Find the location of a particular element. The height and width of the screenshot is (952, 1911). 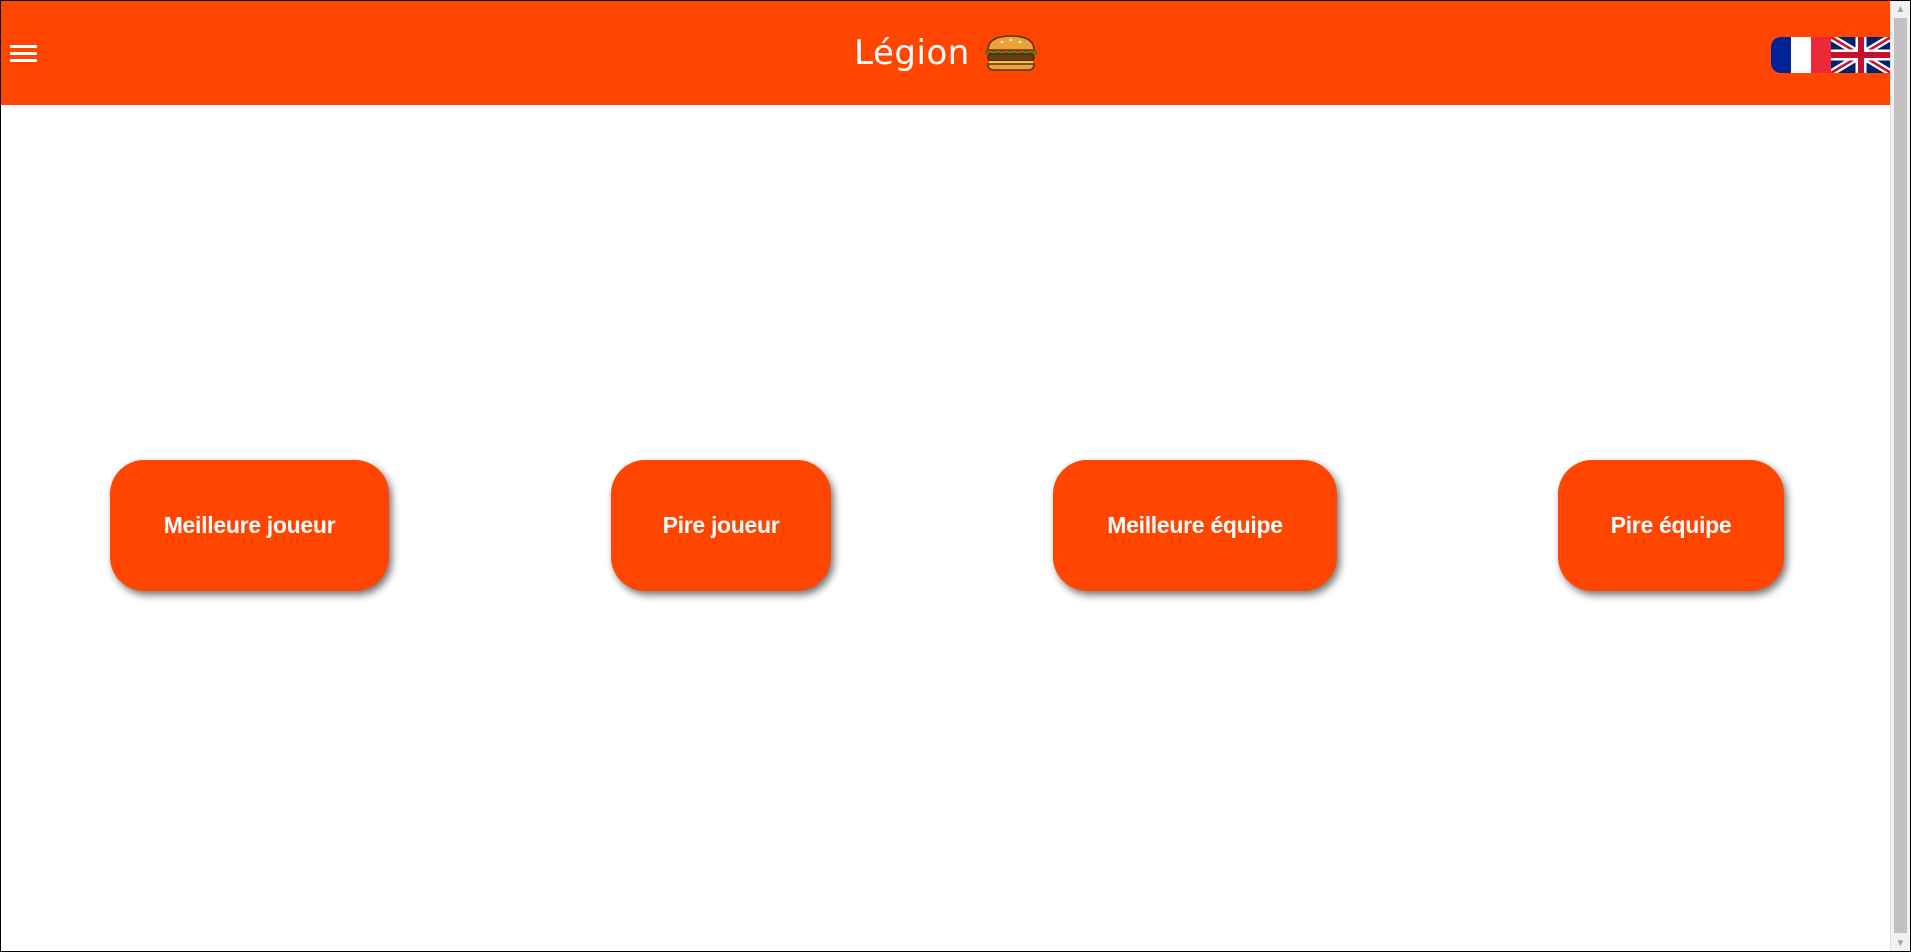

french-flag-icon is located at coordinates (1801, 55).